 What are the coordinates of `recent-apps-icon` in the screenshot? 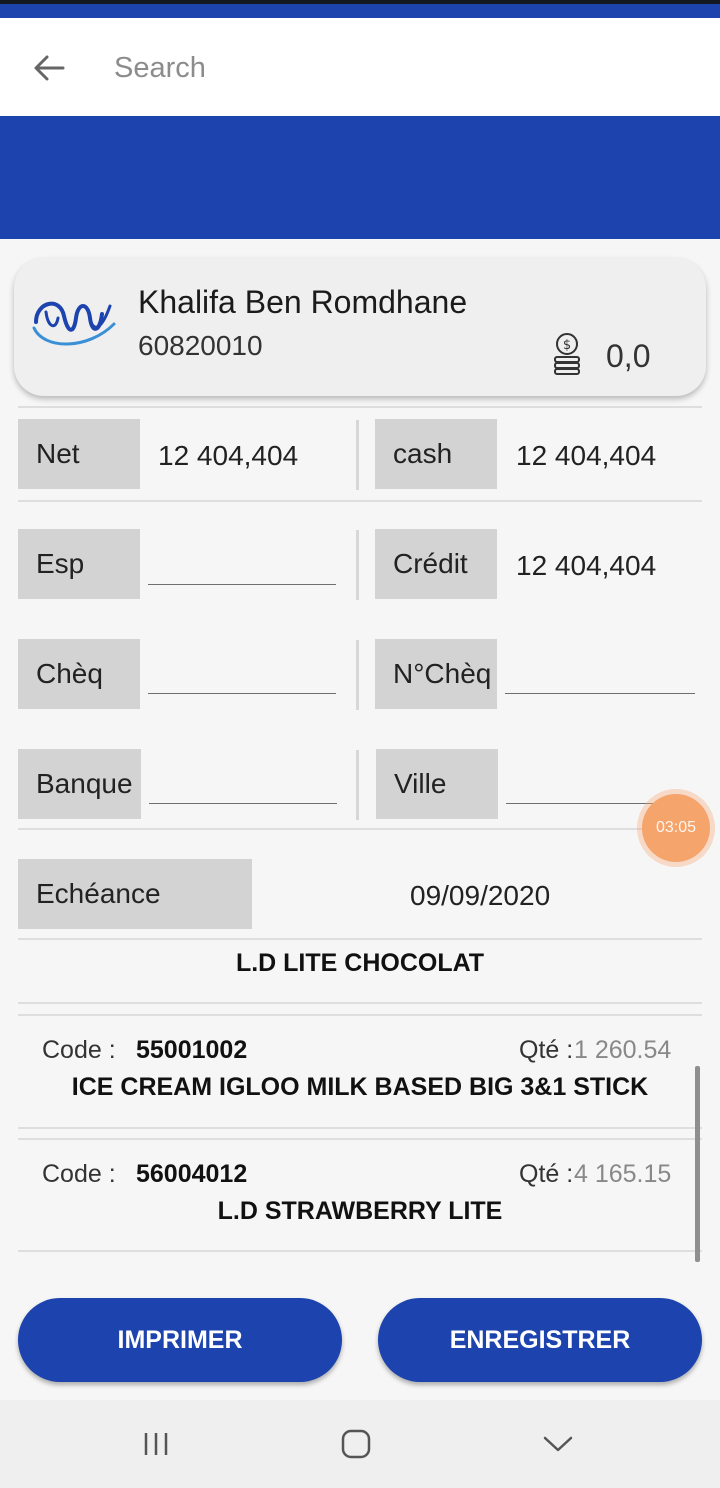 It's located at (156, 1444).